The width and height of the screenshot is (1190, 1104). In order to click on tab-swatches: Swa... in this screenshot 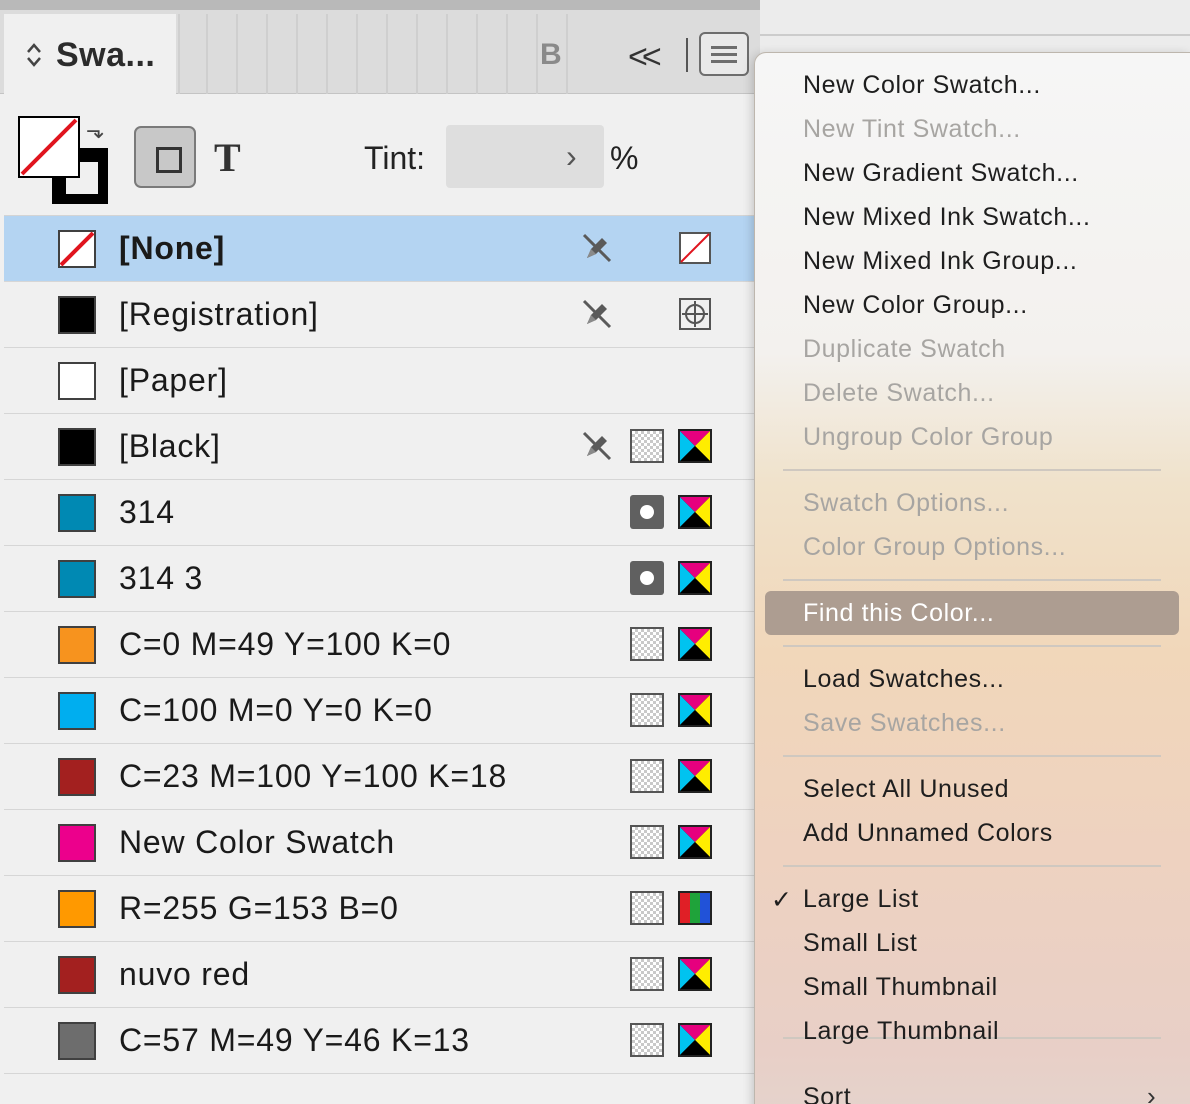, I will do `click(90, 55)`.